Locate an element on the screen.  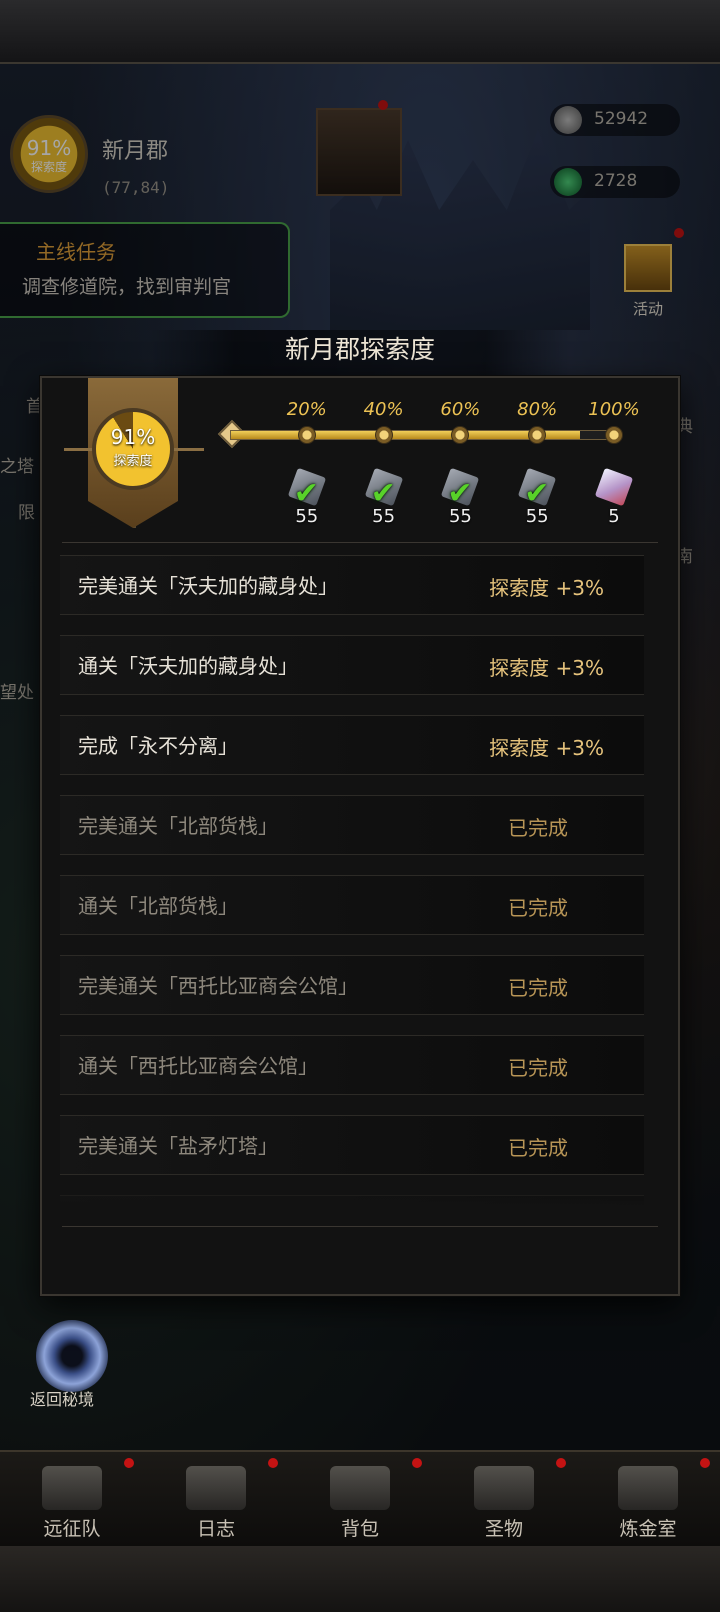
alchemy-icon is located at coordinates (648, 1488).